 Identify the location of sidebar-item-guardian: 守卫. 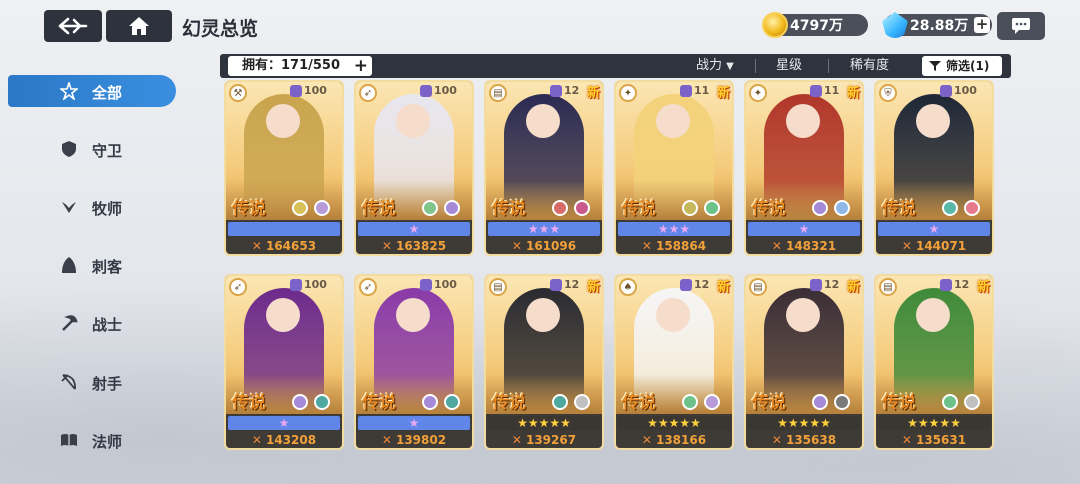
(92, 149).